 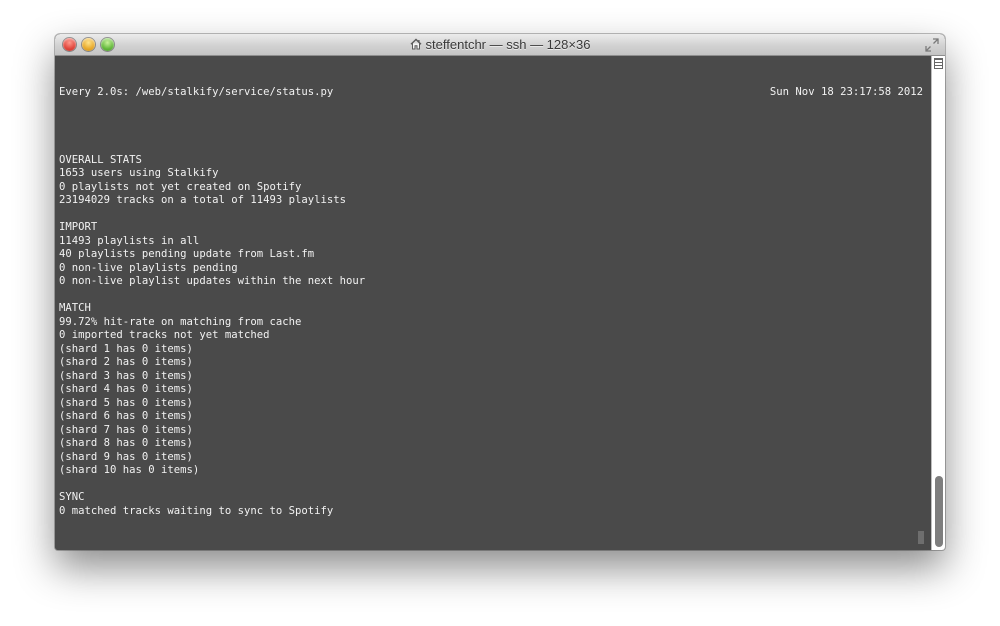 What do you see at coordinates (129, 470) in the screenshot?
I see `terminal-line: (shard 10 has 0 items)` at bounding box center [129, 470].